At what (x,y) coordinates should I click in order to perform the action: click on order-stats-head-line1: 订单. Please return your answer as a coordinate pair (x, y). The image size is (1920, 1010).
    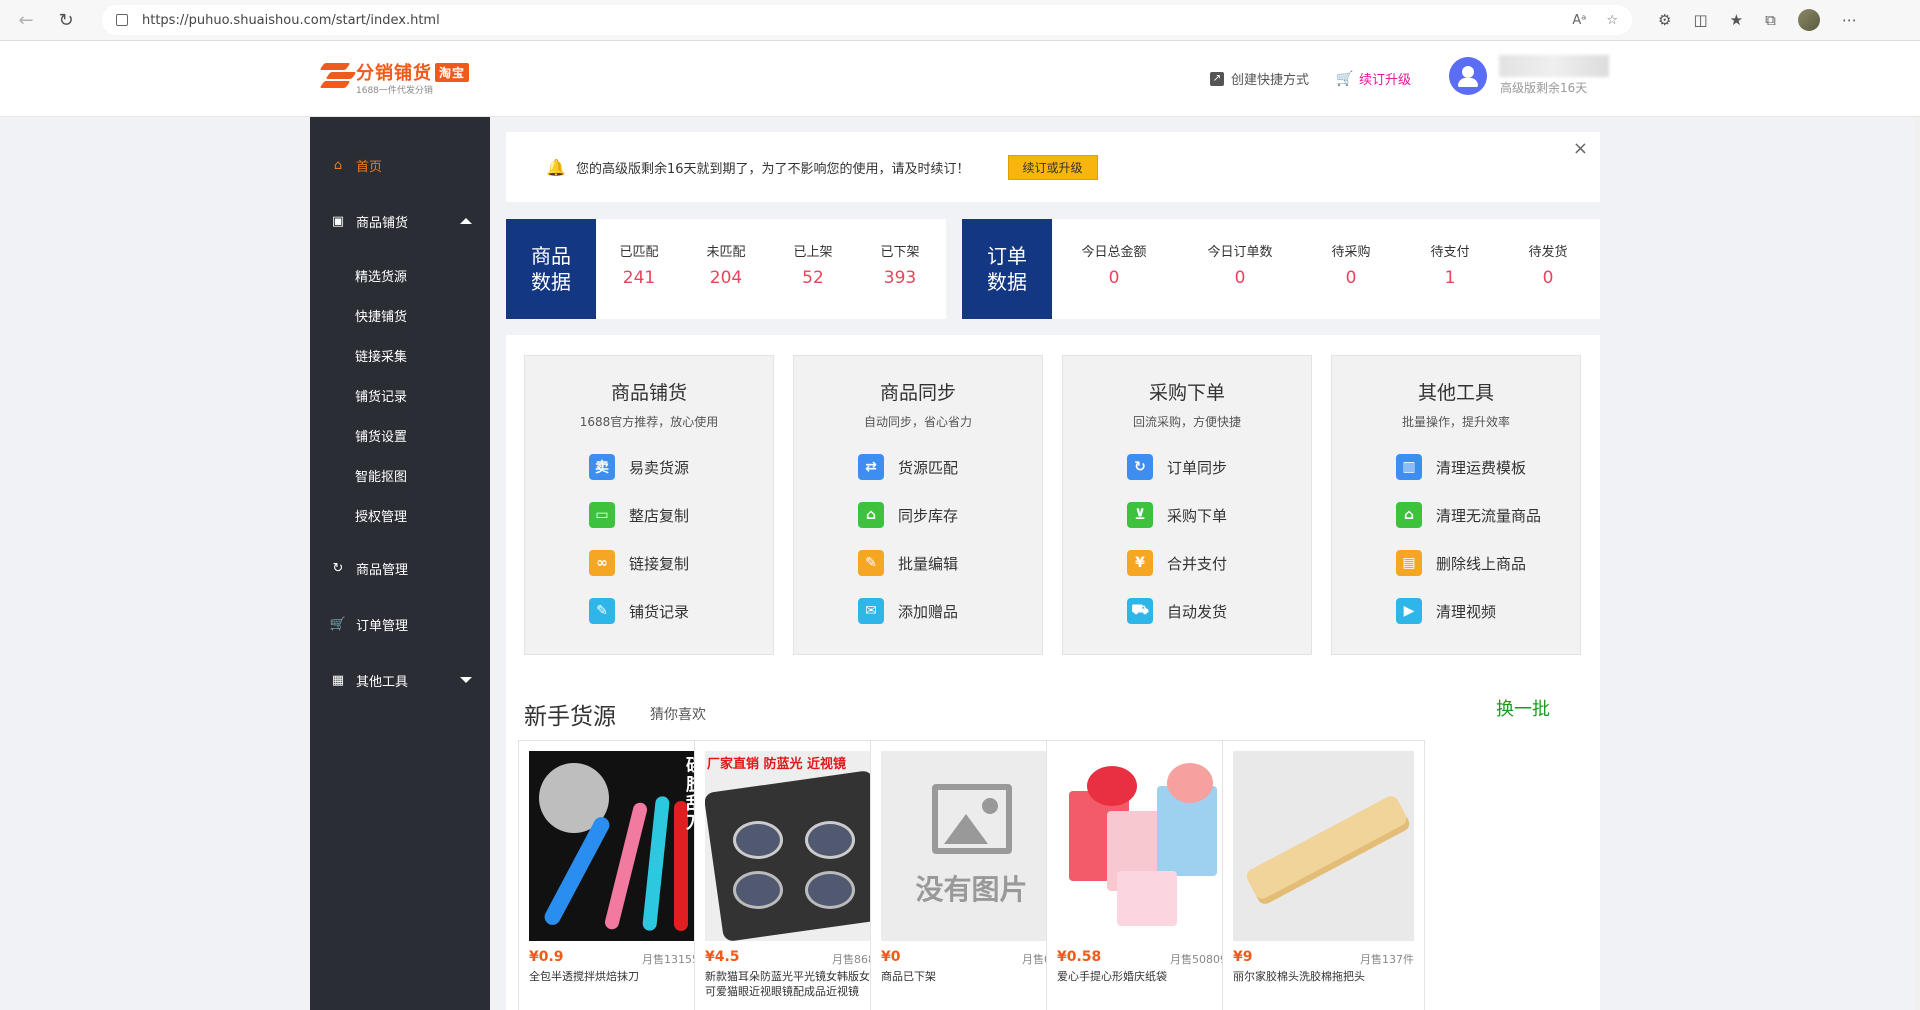
    Looking at the image, I should click on (1007, 256).